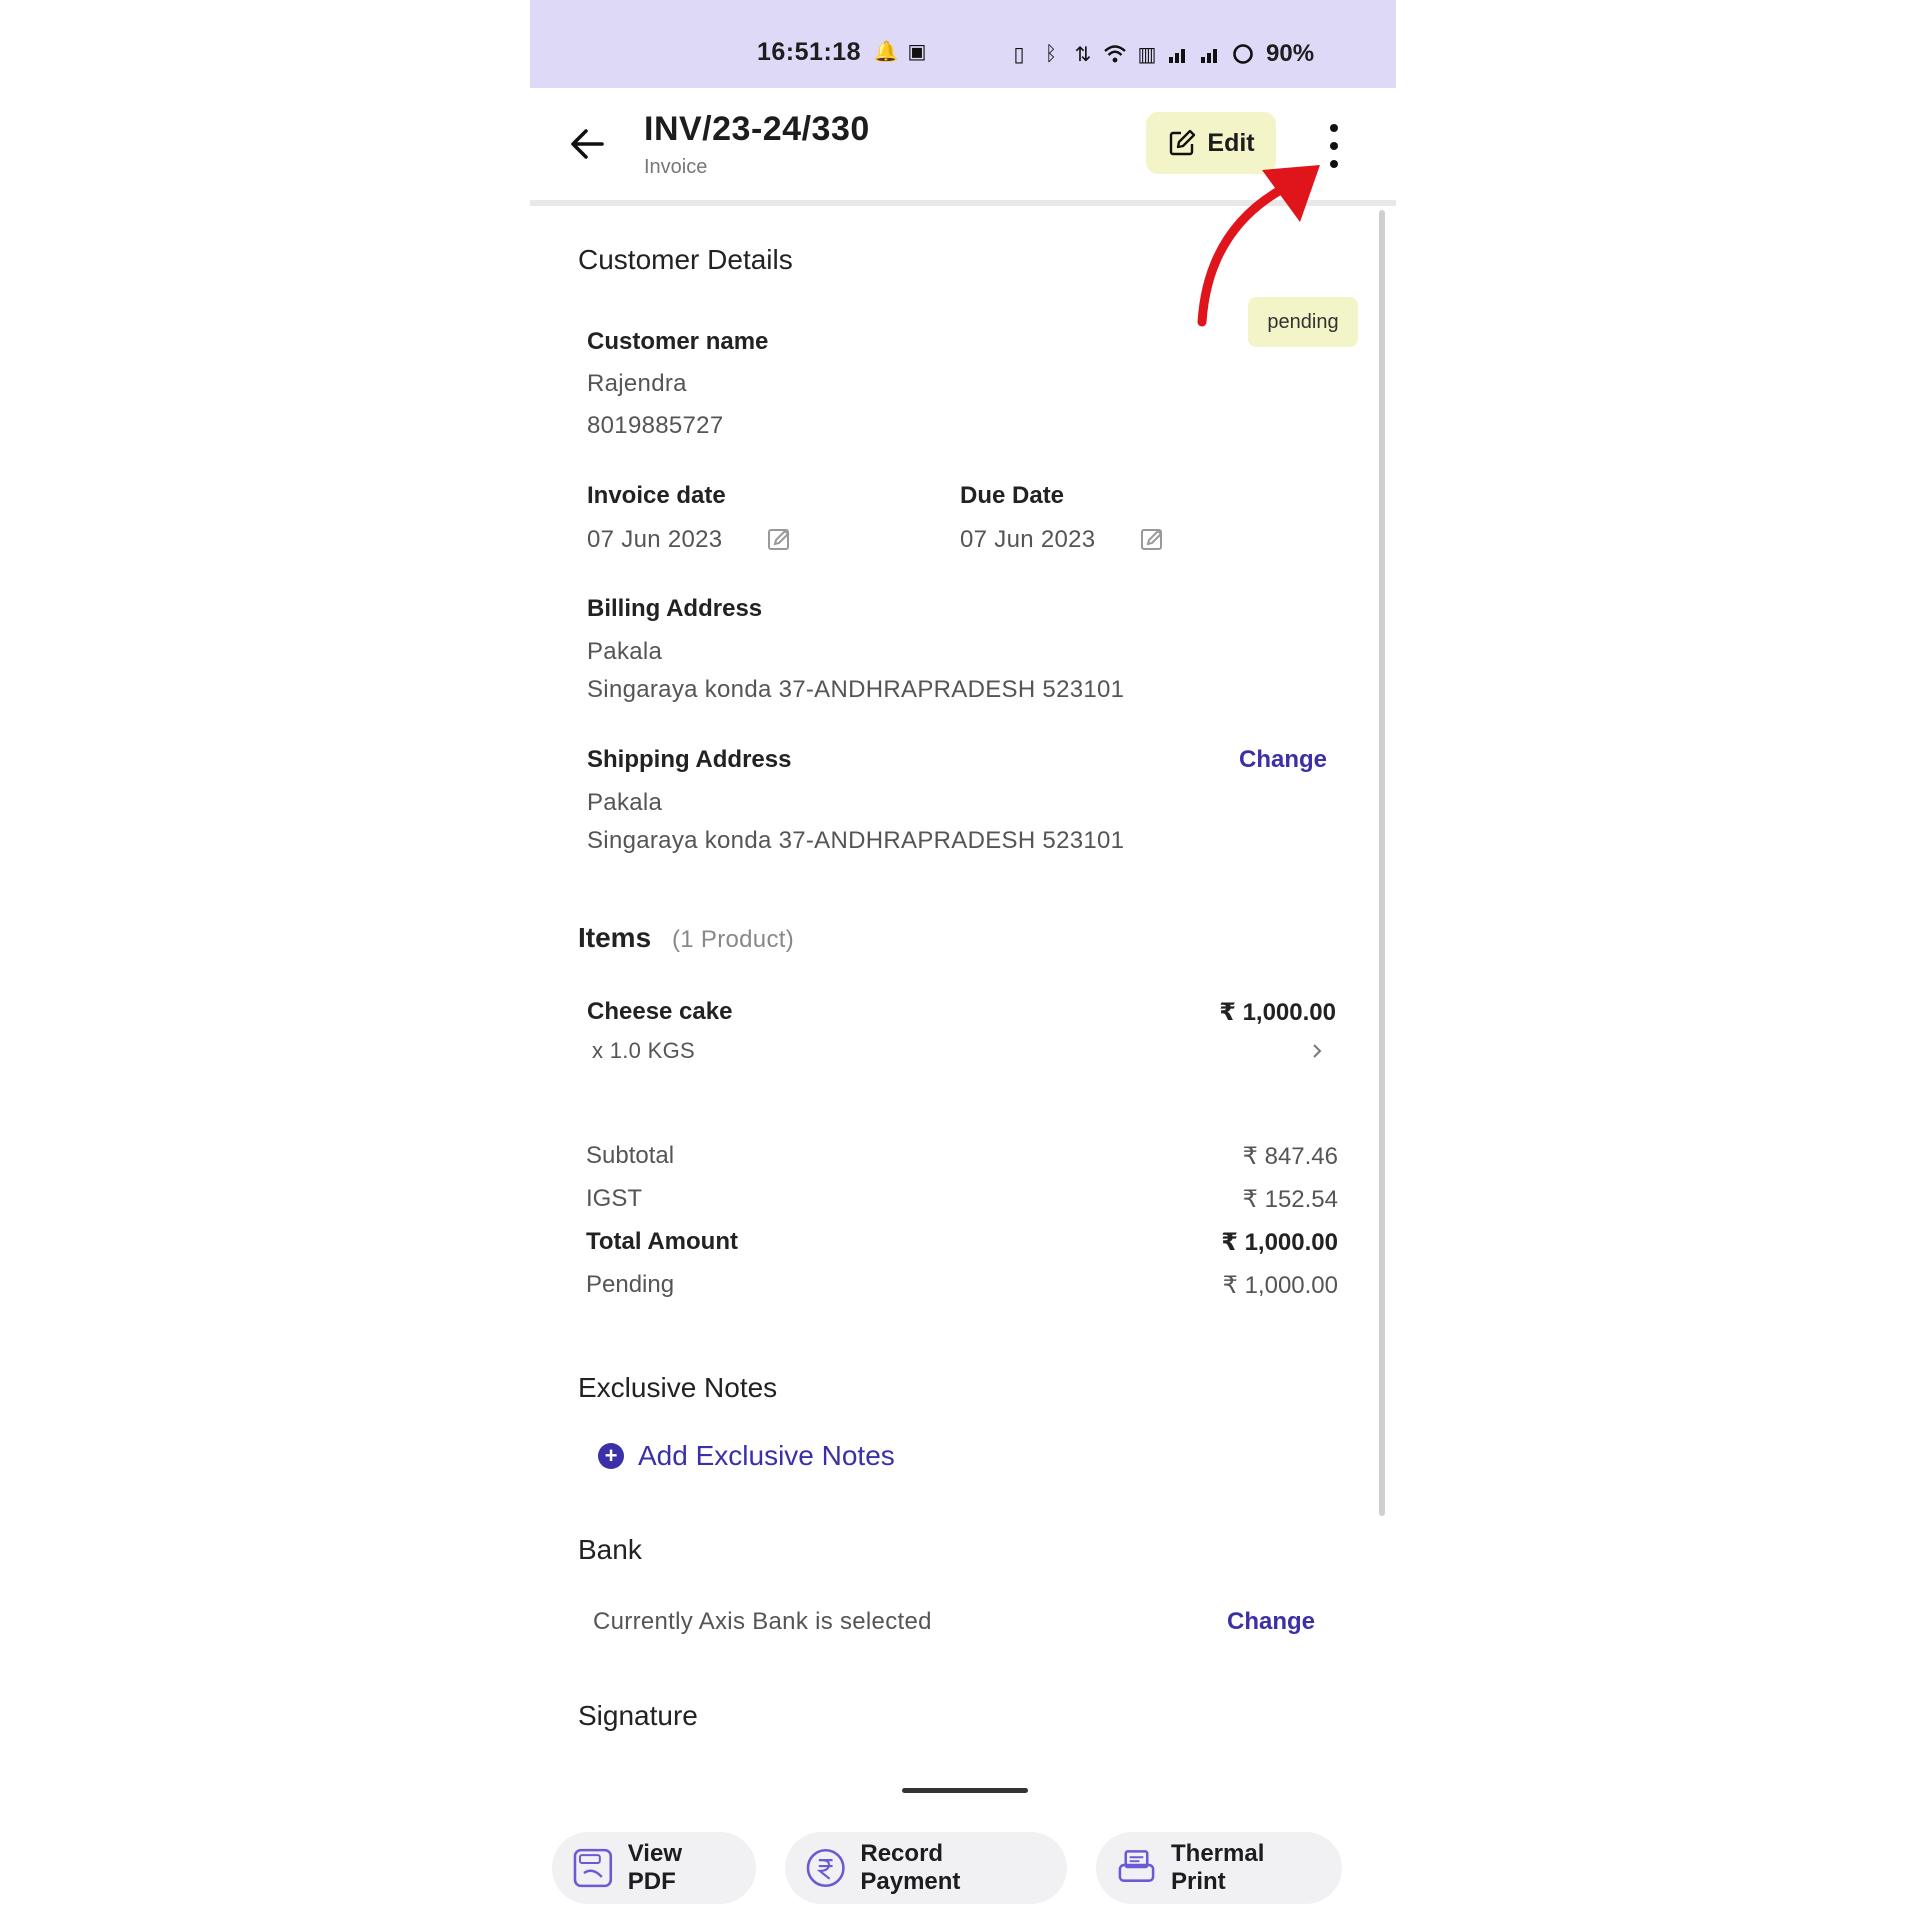 This screenshot has width=1920, height=1920. Describe the element at coordinates (654, 540) in the screenshot. I see `invoice-date: 07 Jun 2023` at that location.